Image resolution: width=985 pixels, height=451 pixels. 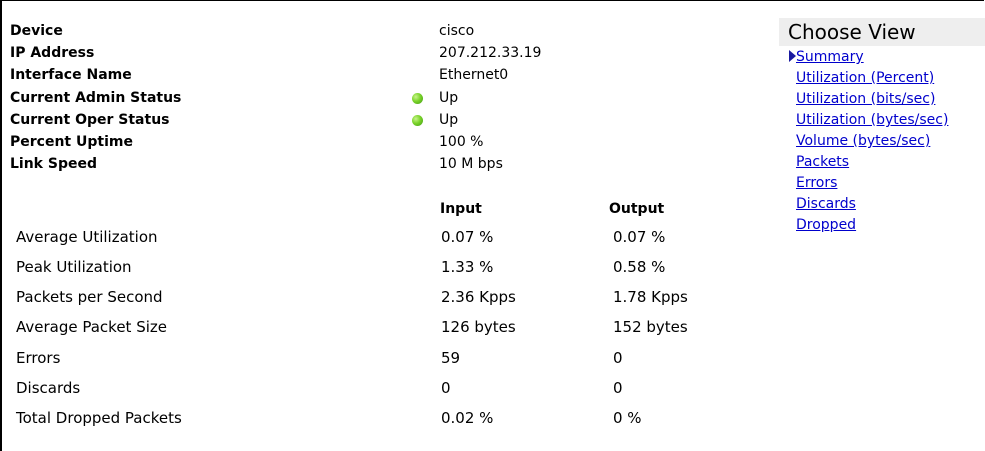 What do you see at coordinates (48, 388) in the screenshot?
I see `stat-label-discards: Discards` at bounding box center [48, 388].